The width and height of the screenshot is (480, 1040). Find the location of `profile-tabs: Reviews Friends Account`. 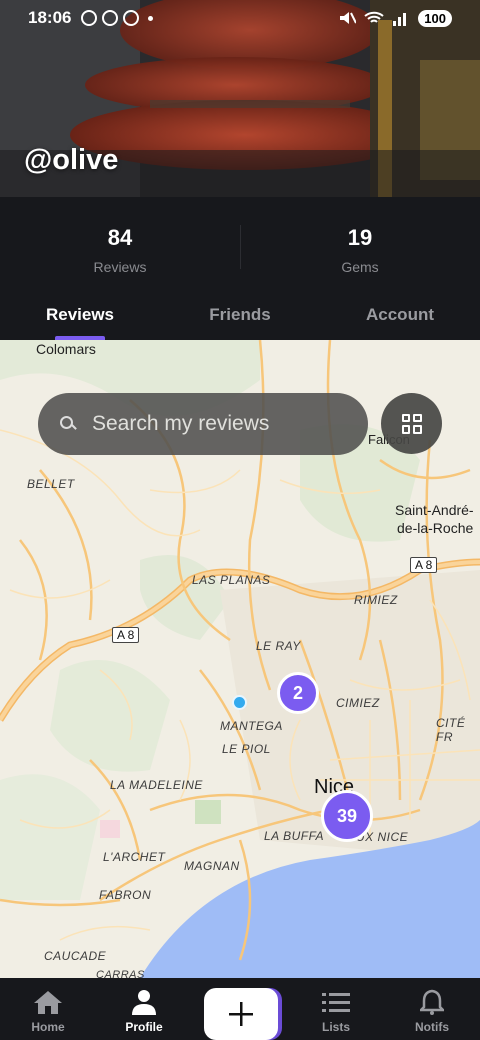

profile-tabs: Reviews Friends Account is located at coordinates (240, 313).